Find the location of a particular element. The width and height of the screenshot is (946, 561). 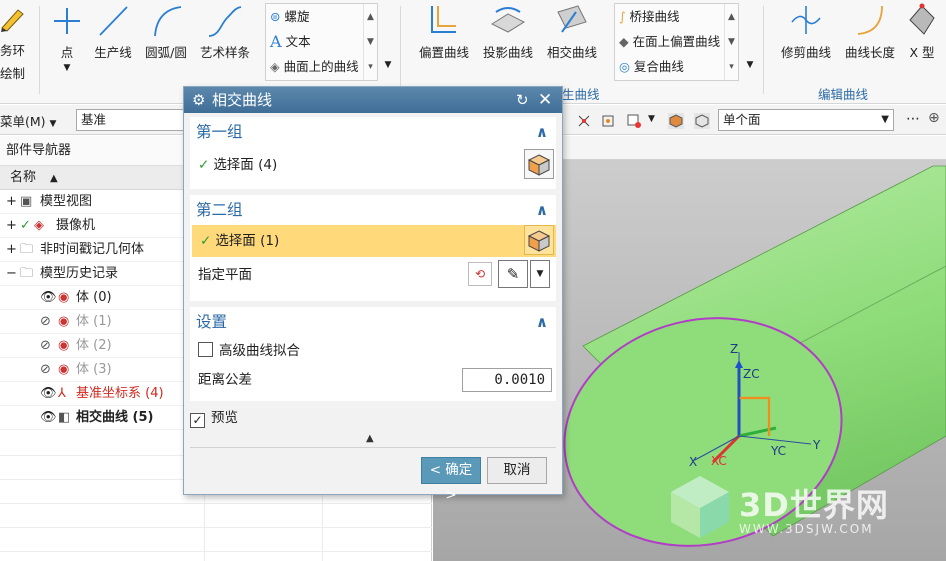

face-rule-combo: 单个面 ▼ is located at coordinates (806, 120).